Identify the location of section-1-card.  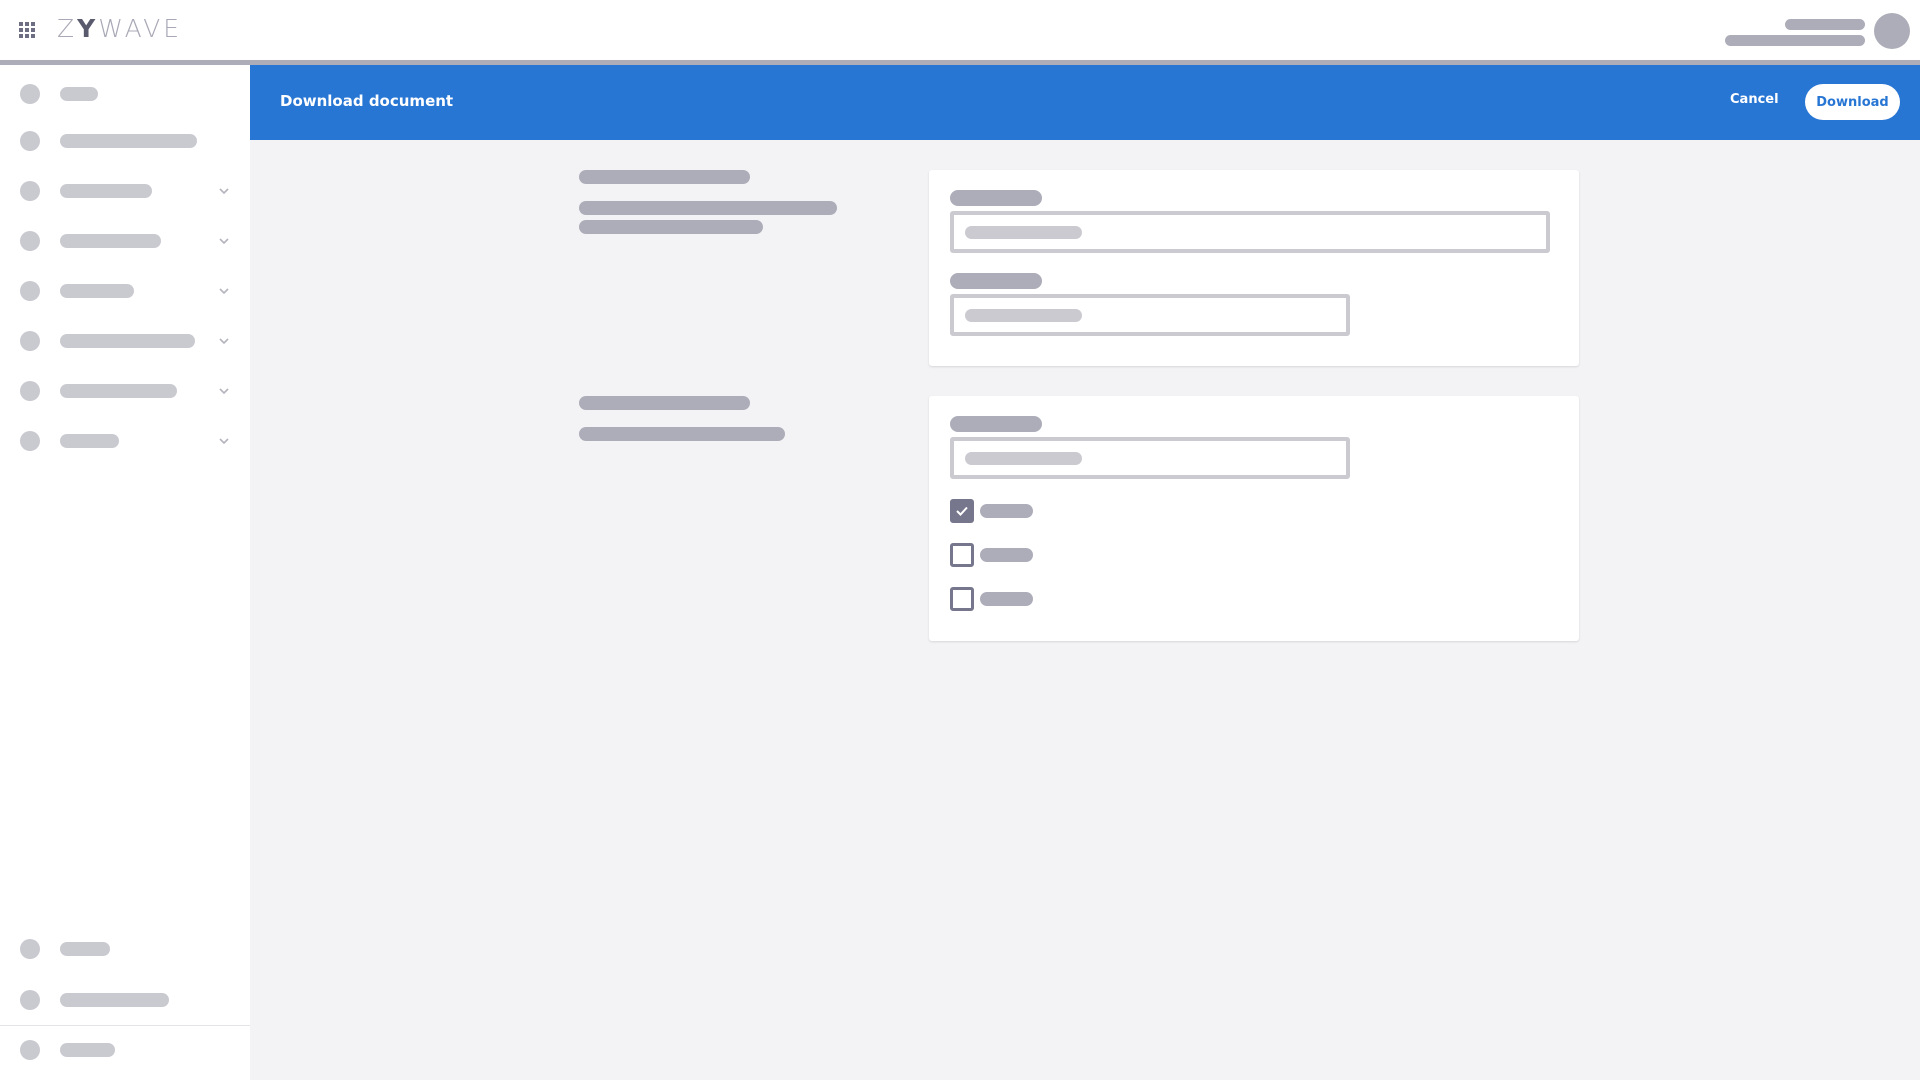
(1254, 268).